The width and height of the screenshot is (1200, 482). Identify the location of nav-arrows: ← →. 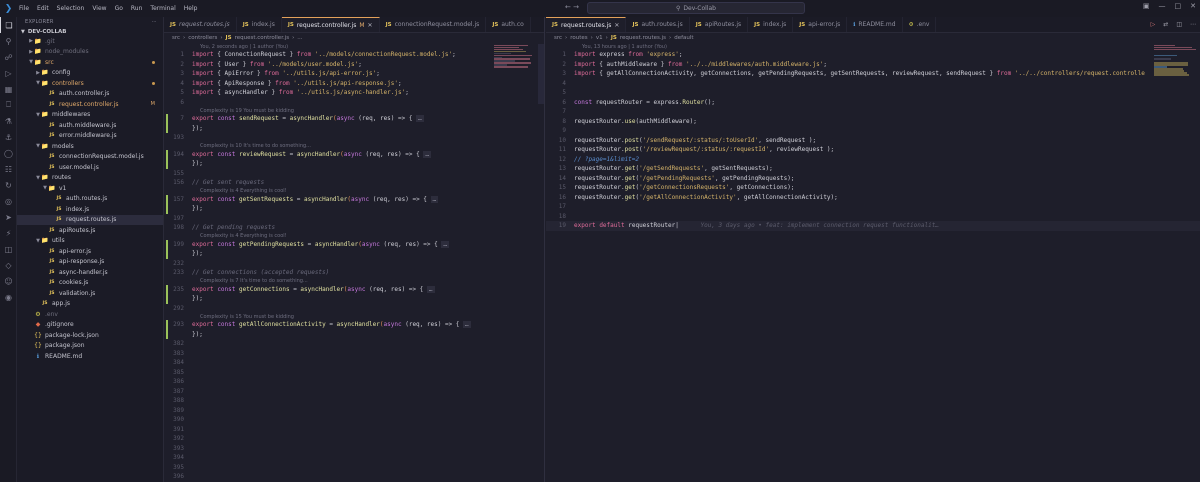
(572, 7).